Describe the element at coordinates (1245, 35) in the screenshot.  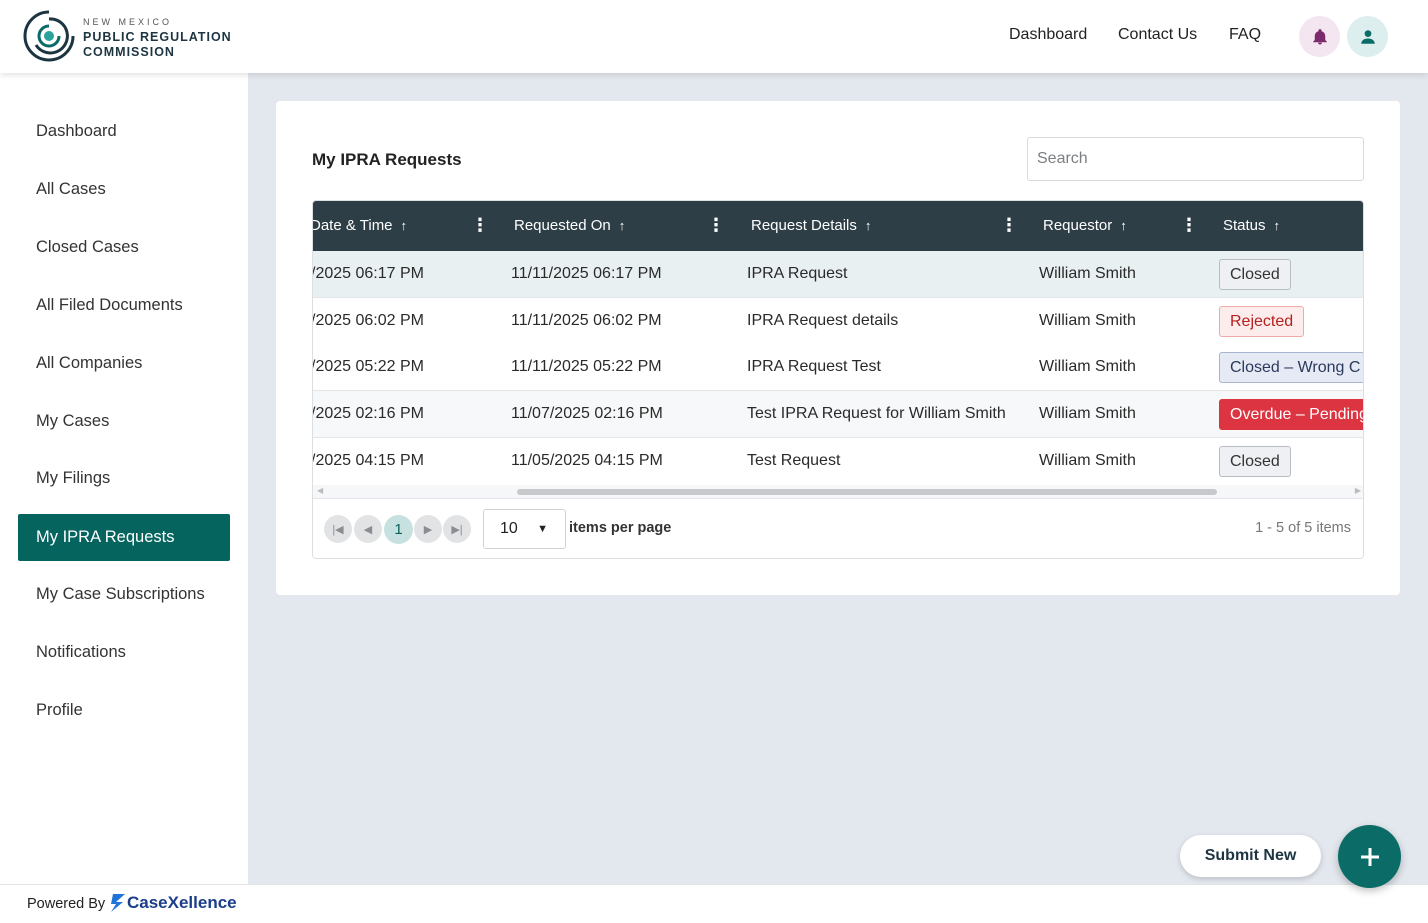
I see `top-nav-faq: FAQ` at that location.